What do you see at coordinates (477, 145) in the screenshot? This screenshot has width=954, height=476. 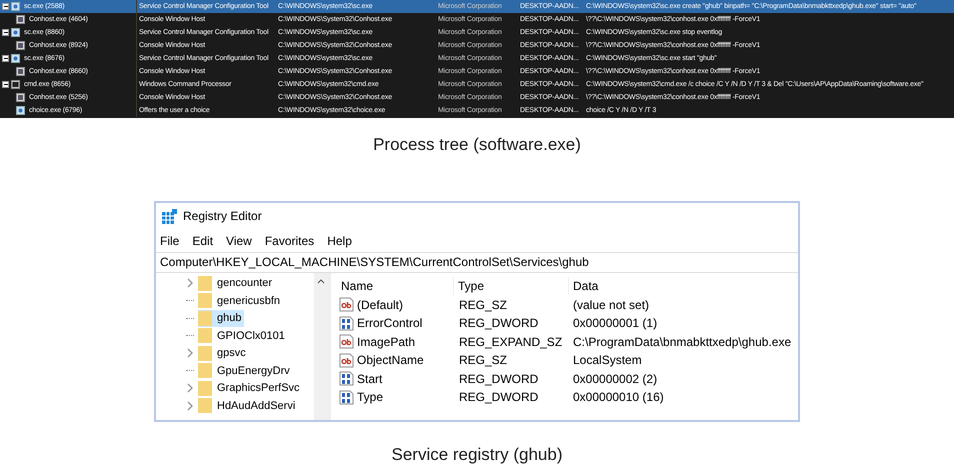 I see `figure-caption: Process tree (software.exe)` at bounding box center [477, 145].